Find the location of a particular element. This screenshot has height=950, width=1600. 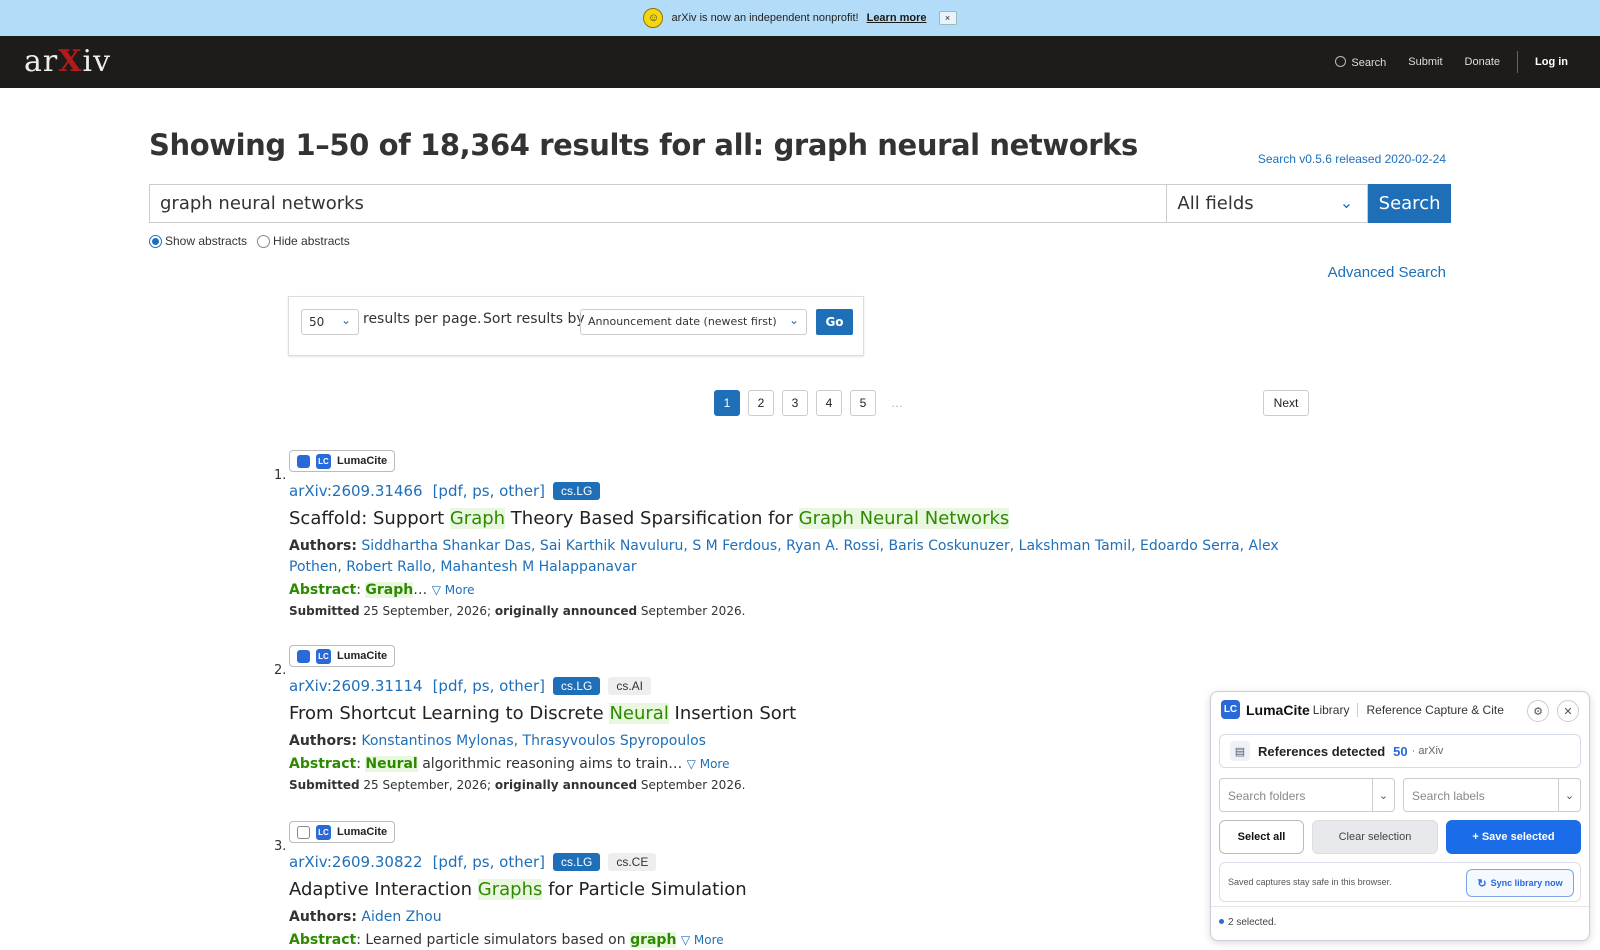

title-text: Theory Based Sparsification for is located at coordinates (652, 518).